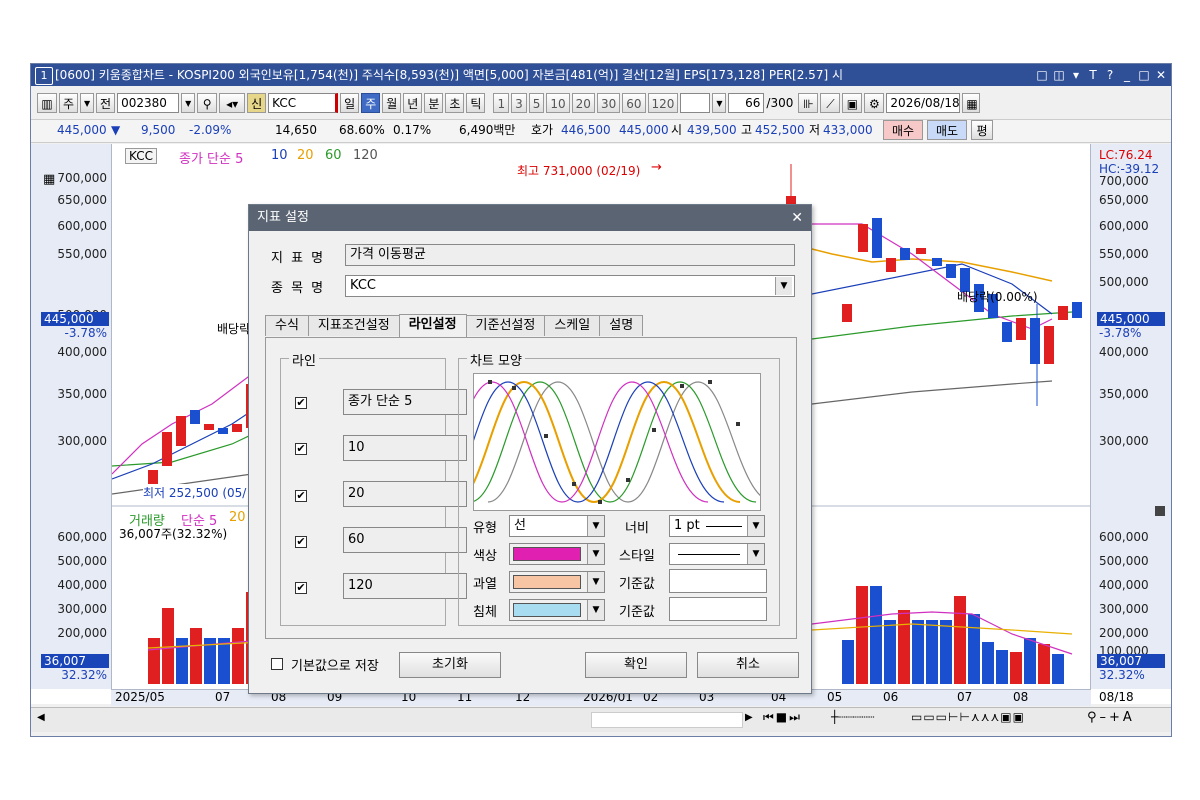 Image resolution: width=1200 pixels, height=800 pixels. I want to click on new-button: 신, so click(257, 103).